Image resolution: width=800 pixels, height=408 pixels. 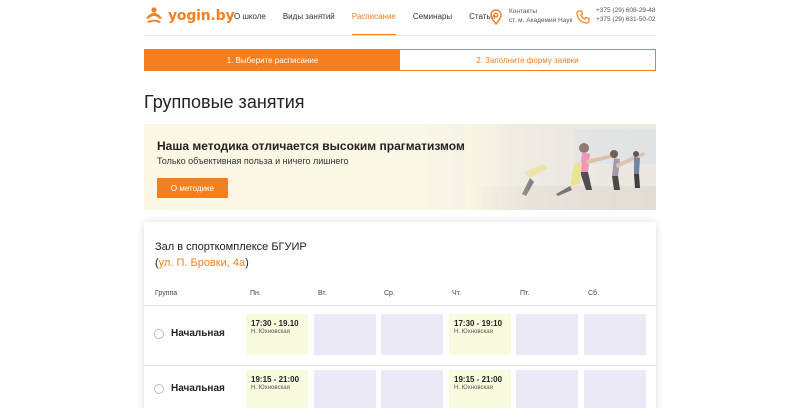 I want to click on schedule-cell-thu: 17:30 - 19:10 Н. Юхновская, so click(x=480, y=334).